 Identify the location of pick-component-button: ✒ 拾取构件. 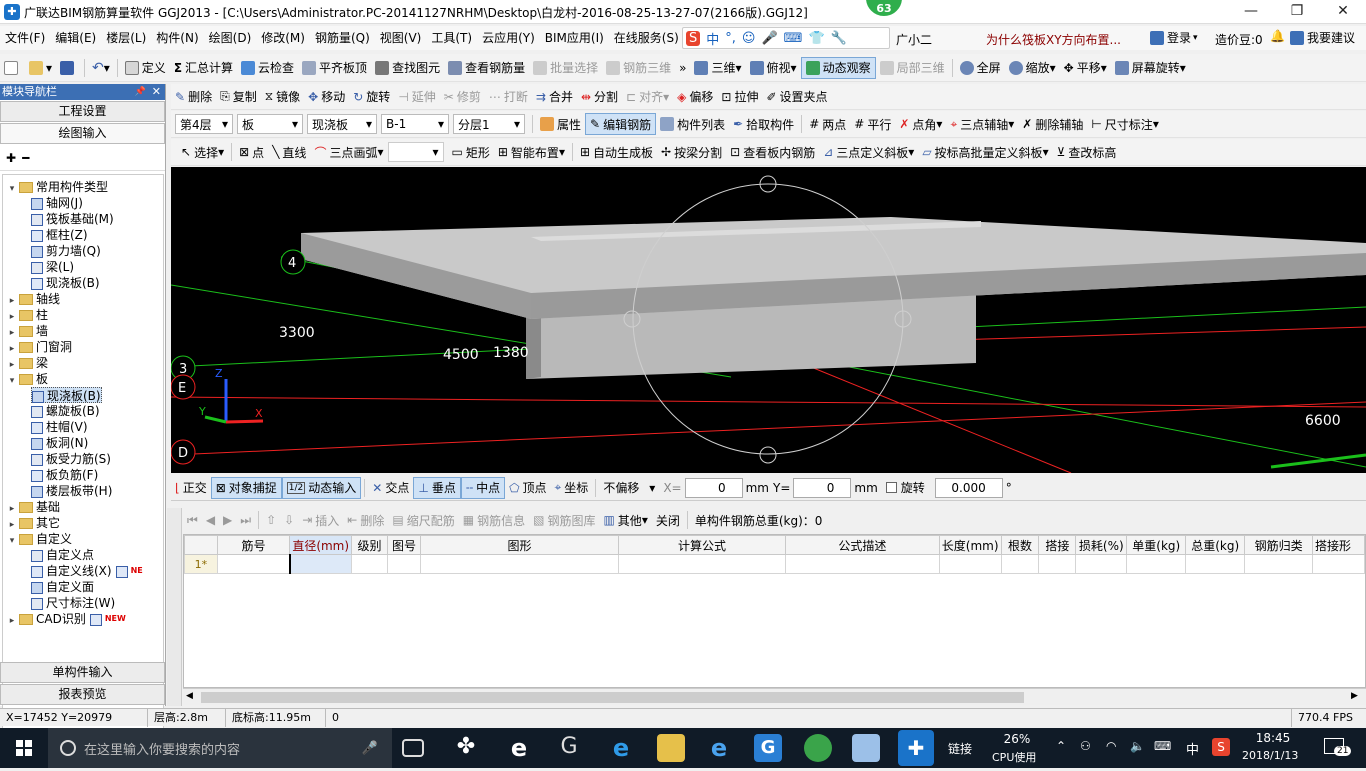
(763, 124).